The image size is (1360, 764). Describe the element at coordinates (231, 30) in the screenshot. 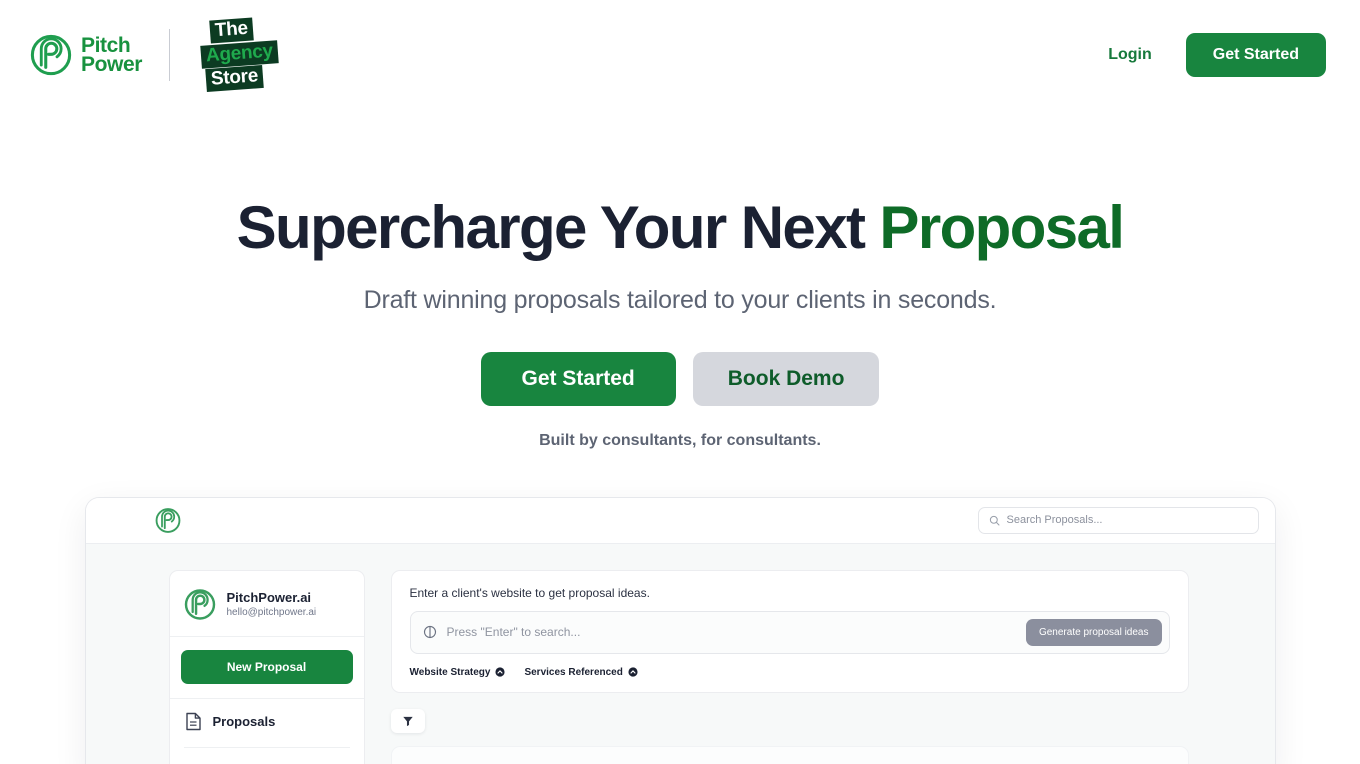

I see `agency-store-line-1: The` at that location.